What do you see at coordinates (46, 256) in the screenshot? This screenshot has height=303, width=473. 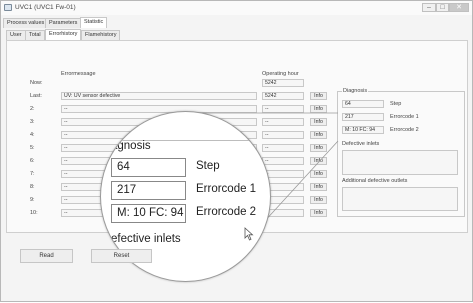 I see `read-button: Read` at bounding box center [46, 256].